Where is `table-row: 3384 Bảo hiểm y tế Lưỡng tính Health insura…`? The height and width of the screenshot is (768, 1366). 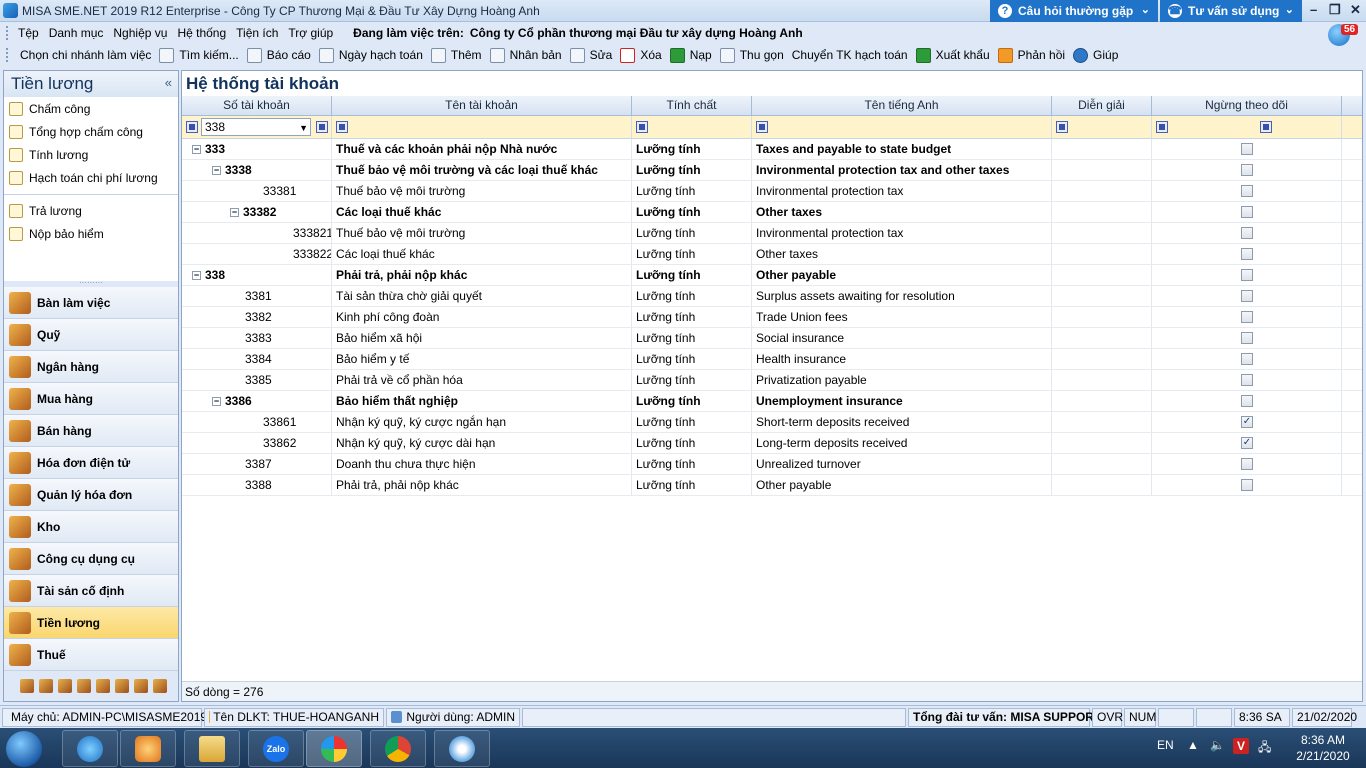 table-row: 3384 Bảo hiểm y tế Lưỡng tính Health insura… is located at coordinates (772, 359).